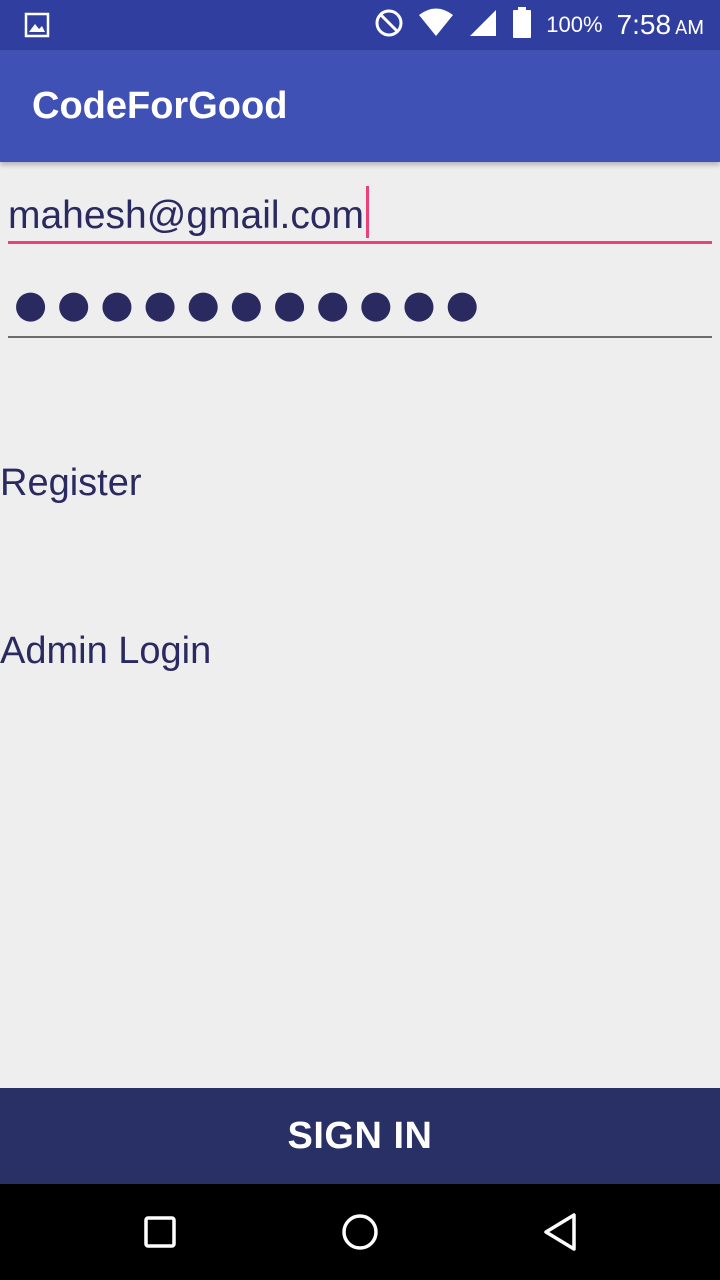 The width and height of the screenshot is (720, 1280). I want to click on clock-time: 7:58, so click(644, 24).